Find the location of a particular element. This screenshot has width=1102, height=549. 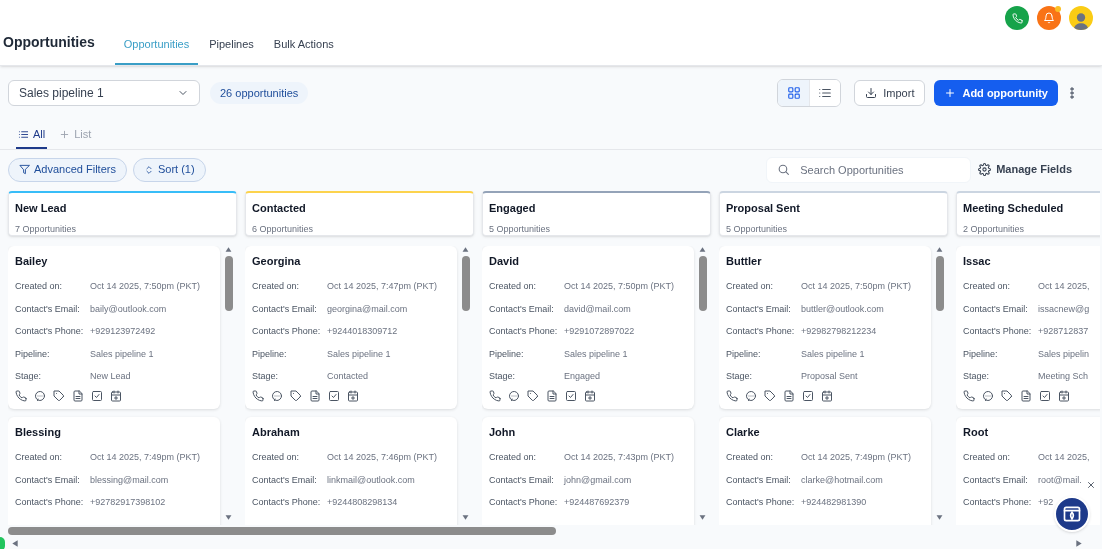

field-value: +928712837 is located at coordinates (1063, 331).